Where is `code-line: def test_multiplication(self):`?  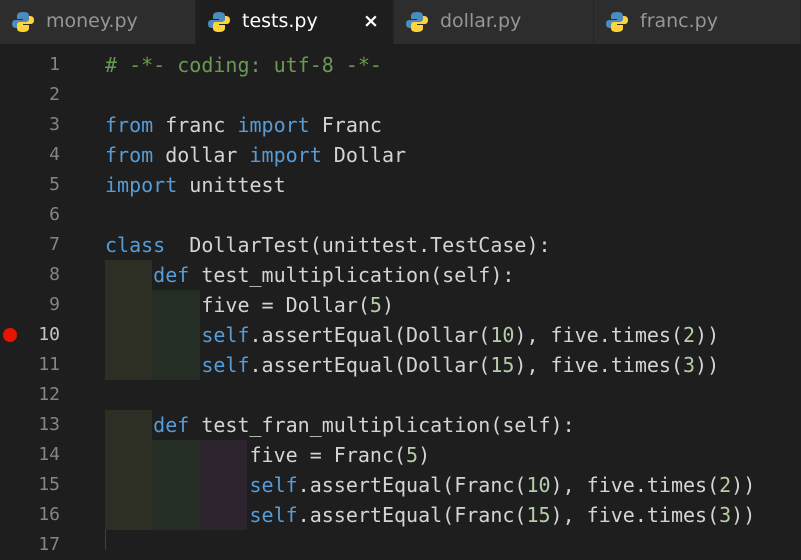 code-line: def test_multiplication(self): is located at coordinates (309, 275).